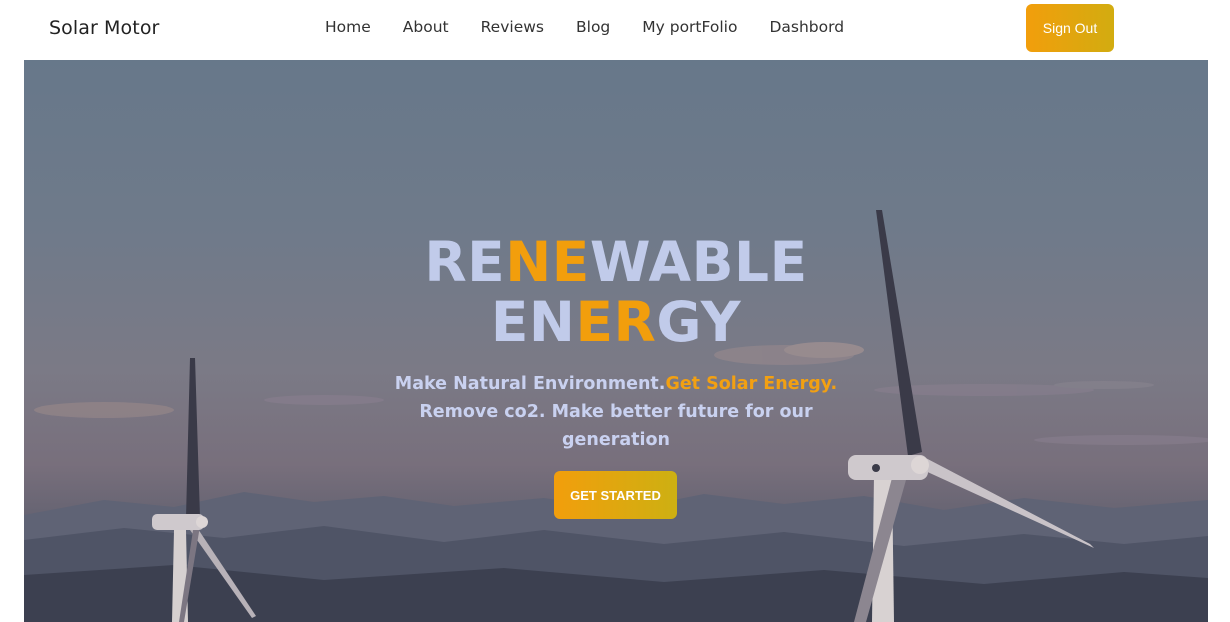  Describe the element at coordinates (530, 384) in the screenshot. I see `hero-subtitle-text: Make Natural Environment.` at that location.